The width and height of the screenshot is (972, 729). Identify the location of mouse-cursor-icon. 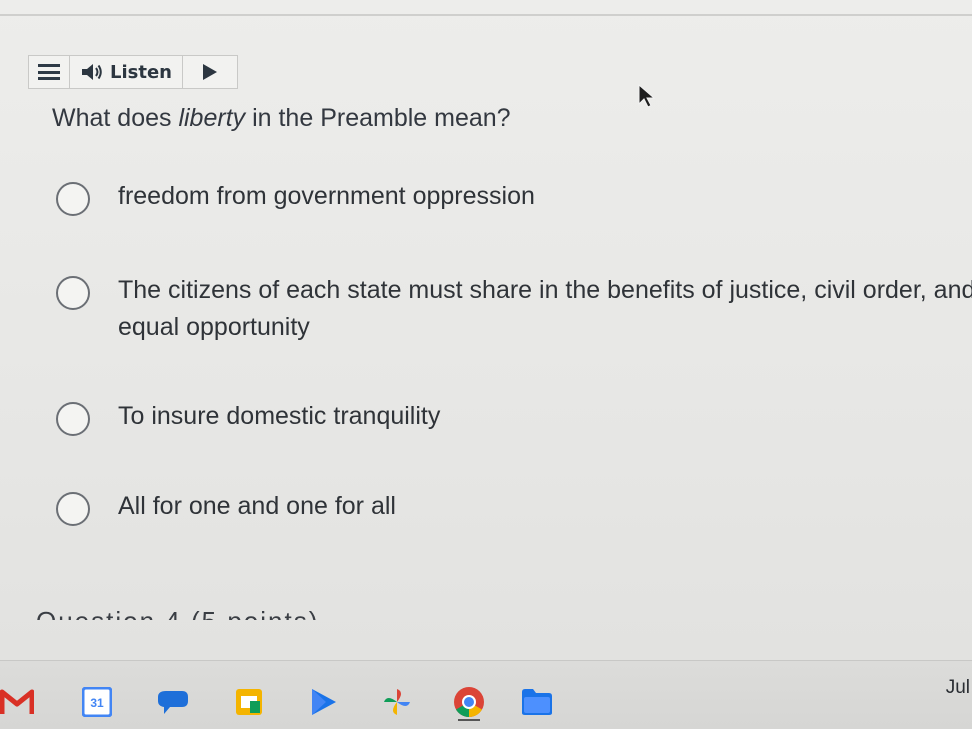
(647, 98).